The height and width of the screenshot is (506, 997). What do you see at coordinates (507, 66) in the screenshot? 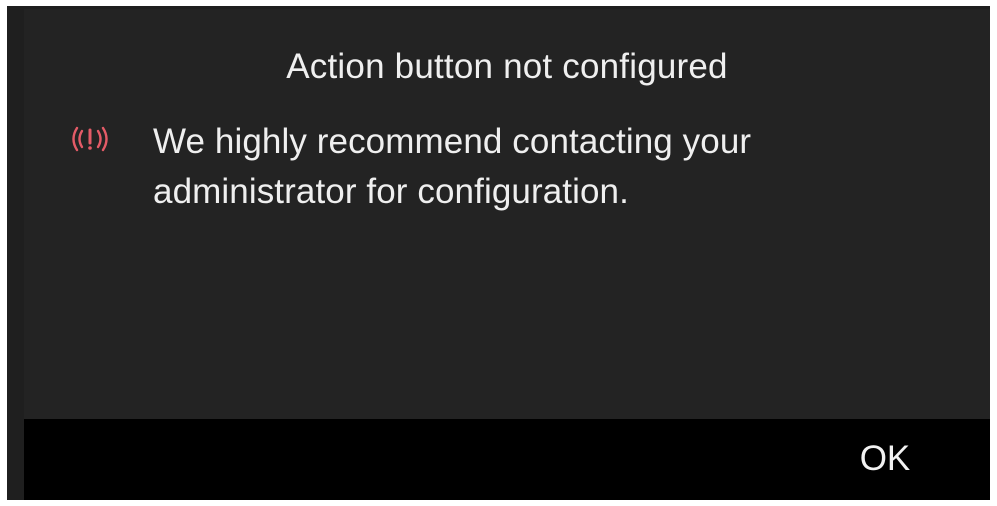
I see `dialog-title: Action button not configured` at bounding box center [507, 66].